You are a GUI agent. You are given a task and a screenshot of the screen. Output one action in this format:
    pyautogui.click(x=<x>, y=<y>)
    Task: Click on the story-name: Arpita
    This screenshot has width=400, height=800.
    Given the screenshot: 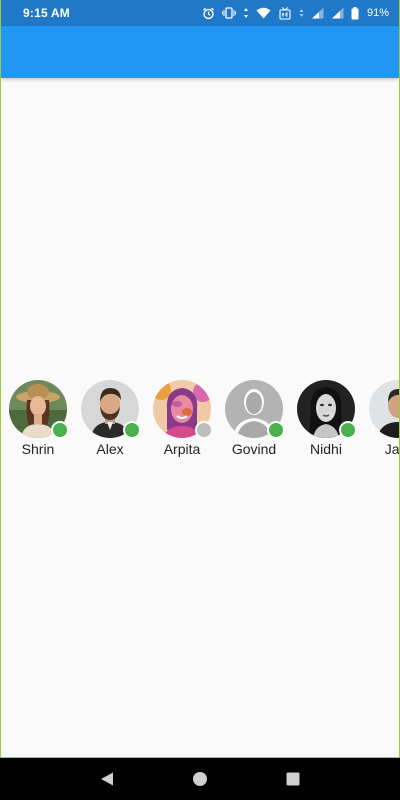 What is the action you would take?
    pyautogui.click(x=182, y=449)
    